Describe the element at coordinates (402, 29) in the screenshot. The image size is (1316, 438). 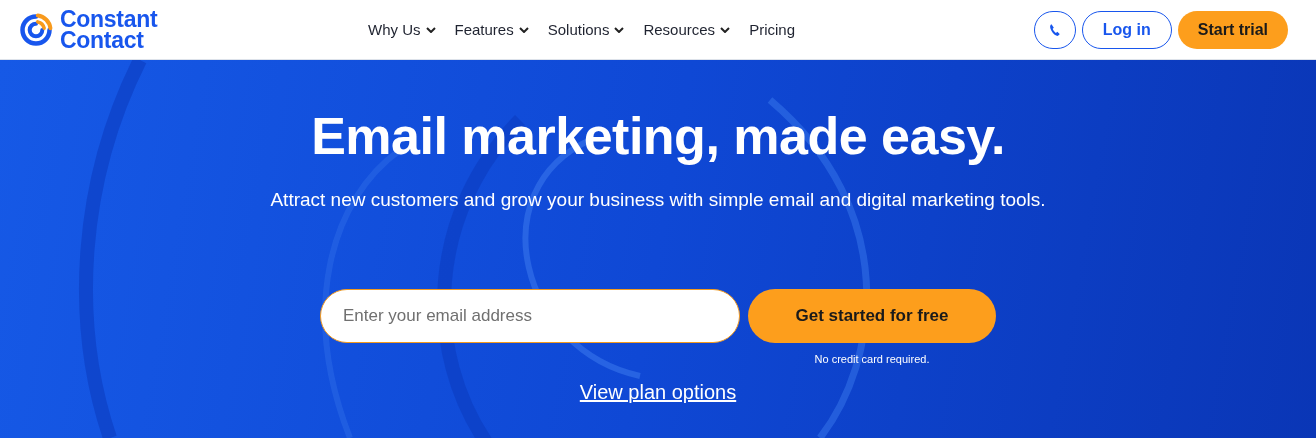
I see `nav-link: Why Us` at that location.